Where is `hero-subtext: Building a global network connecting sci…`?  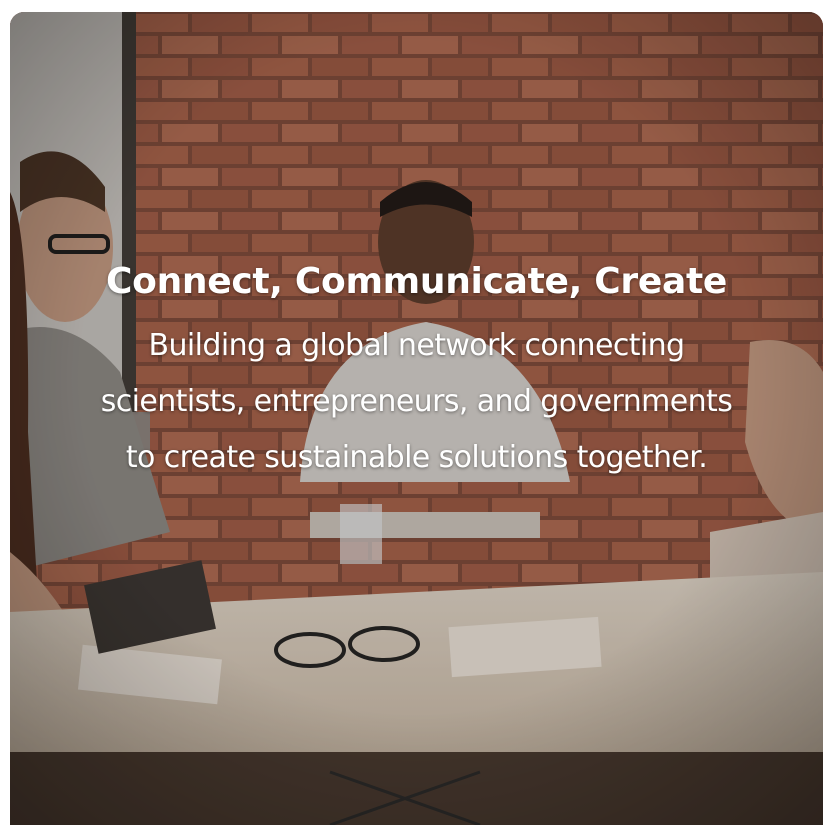 hero-subtext: Building a global network connecting sci… is located at coordinates (416, 401).